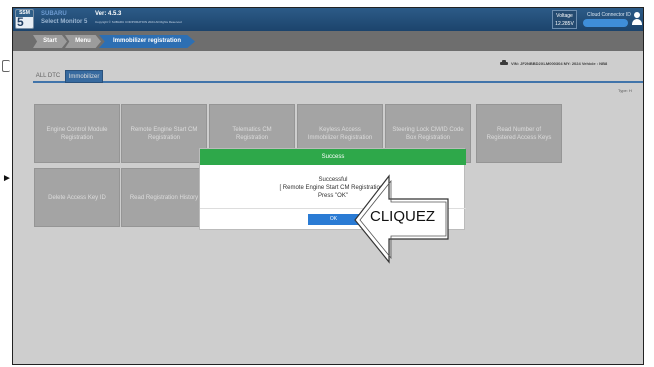  I want to click on version-label: Ver: 4.5.3, so click(108, 14).